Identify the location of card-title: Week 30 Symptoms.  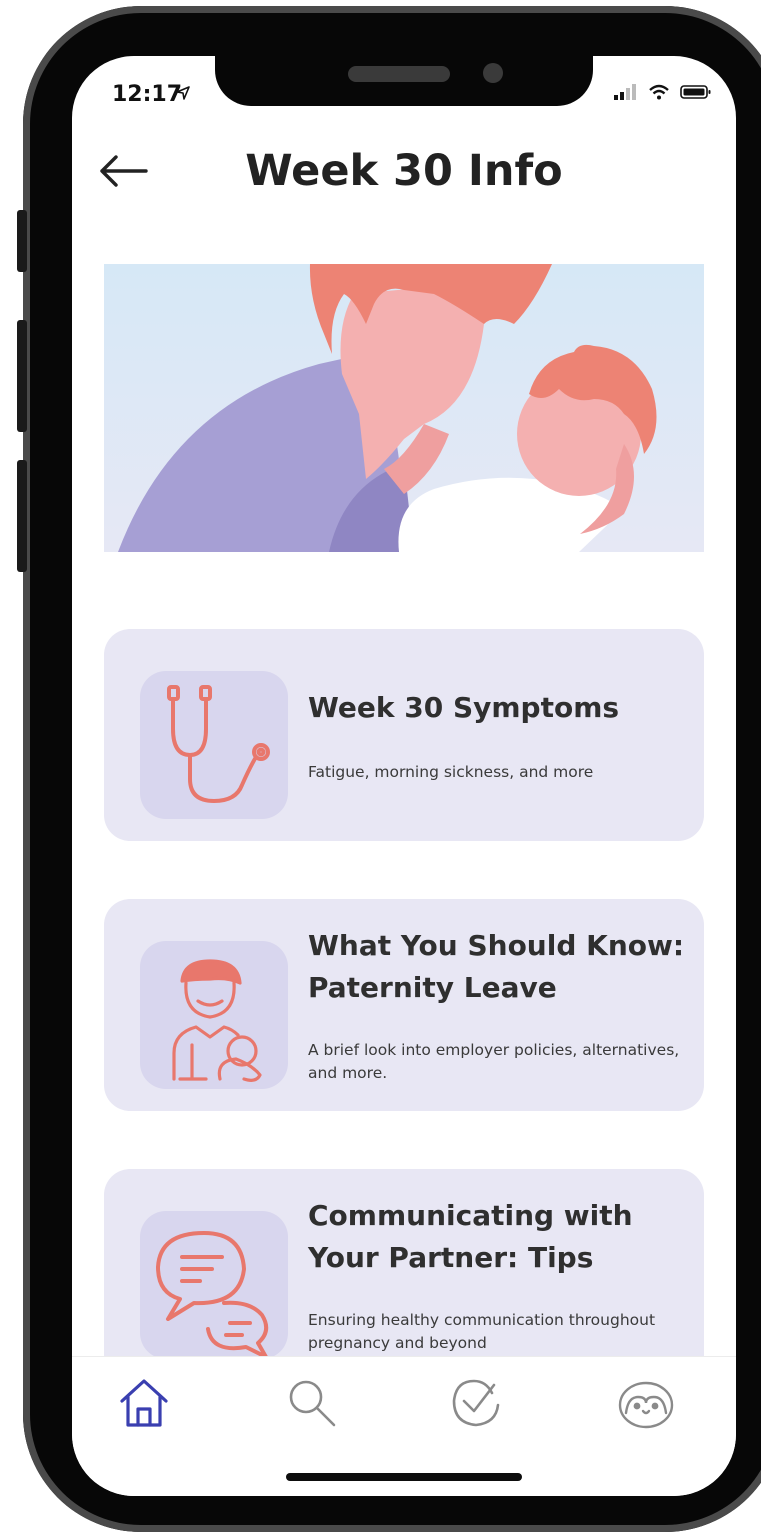
(464, 707).